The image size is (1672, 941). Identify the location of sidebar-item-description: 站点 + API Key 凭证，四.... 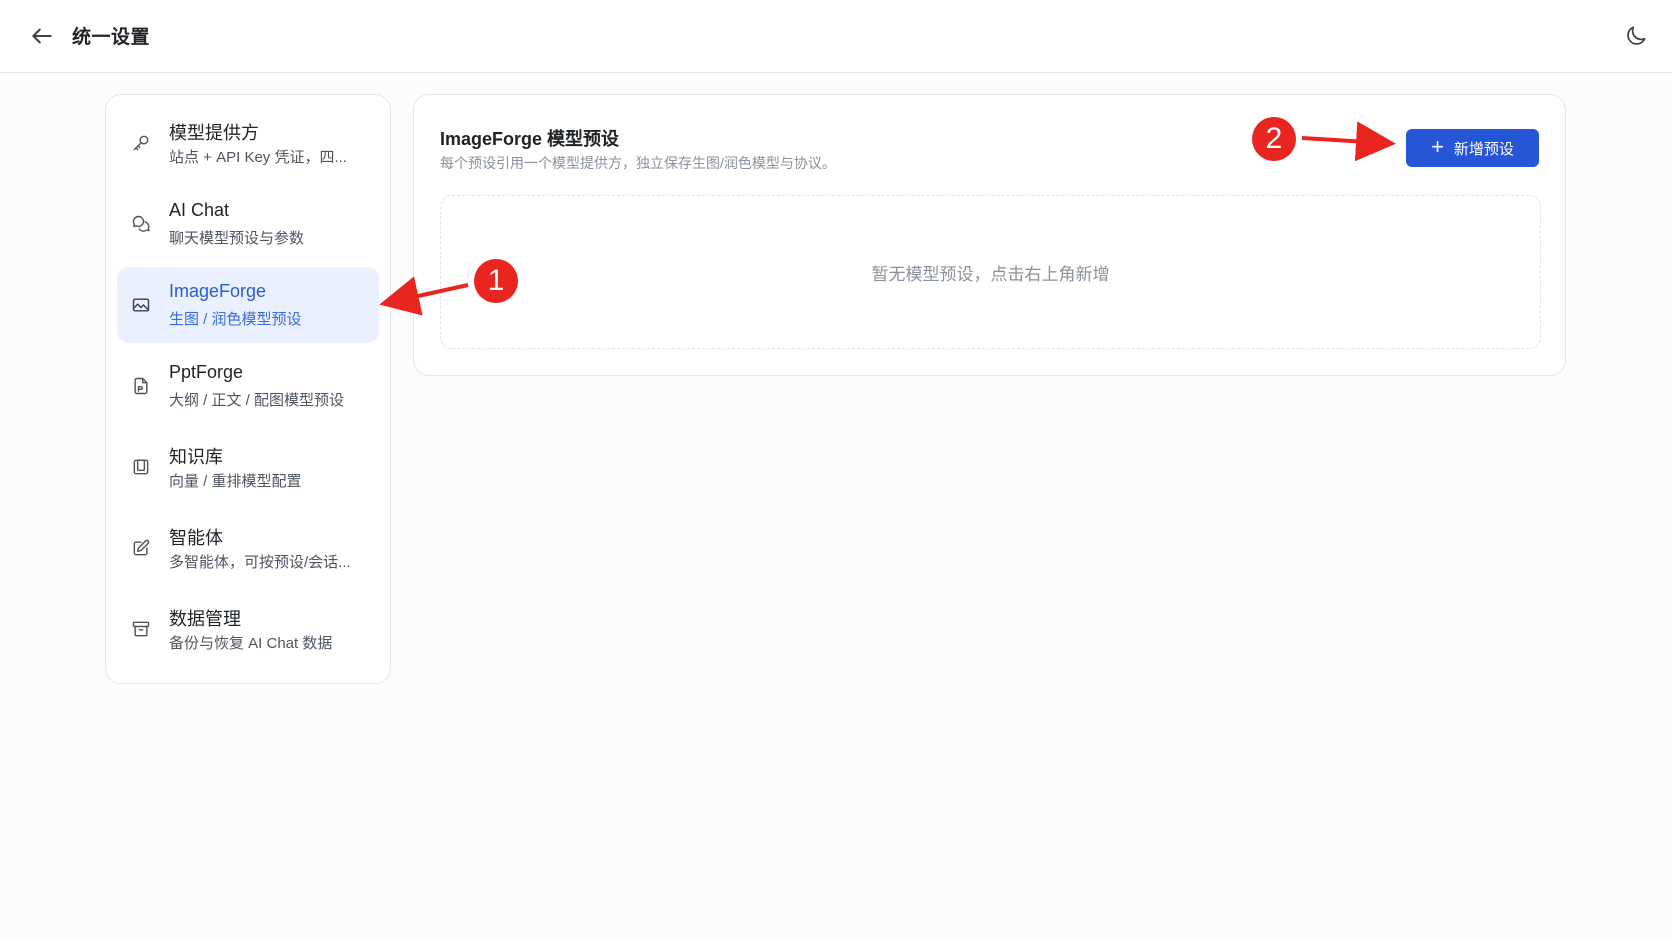
(258, 157).